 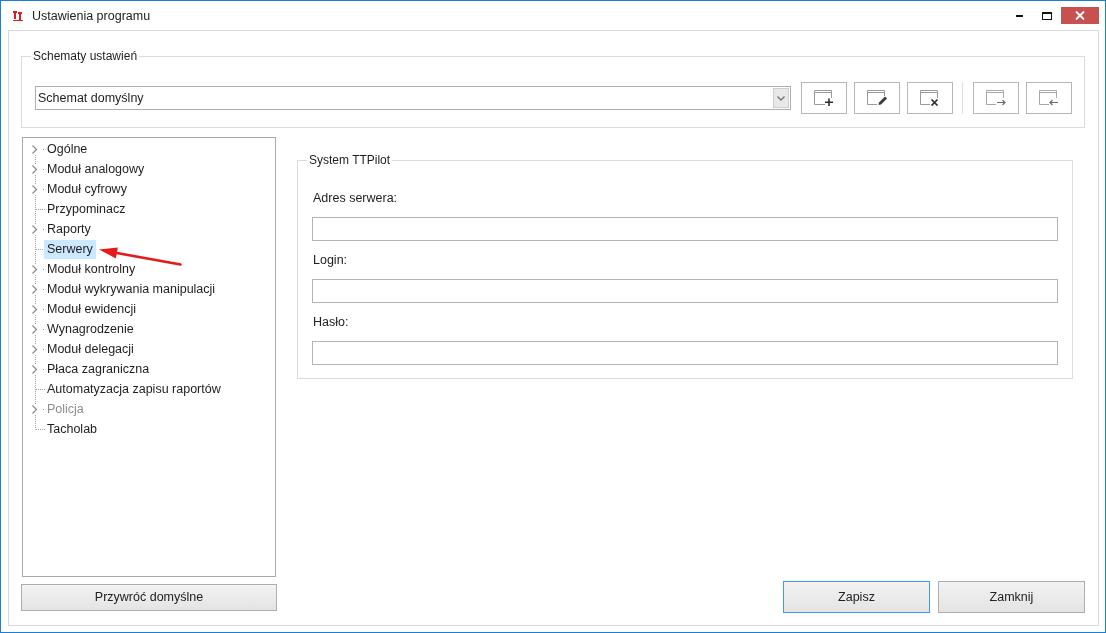 What do you see at coordinates (781, 98) in the screenshot?
I see `chevron-down-icon` at bounding box center [781, 98].